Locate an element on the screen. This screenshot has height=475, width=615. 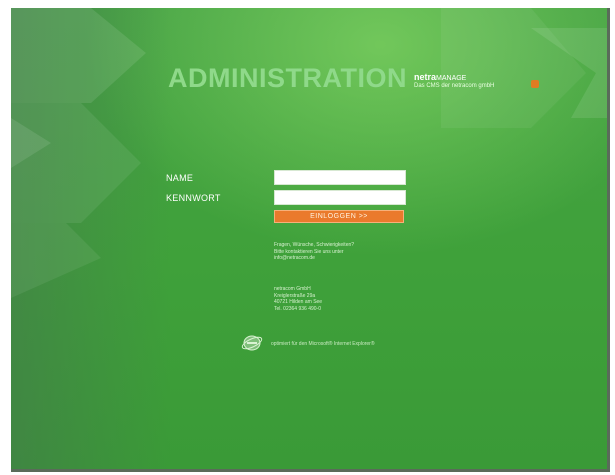
brand-badge-icon is located at coordinates (535, 84).